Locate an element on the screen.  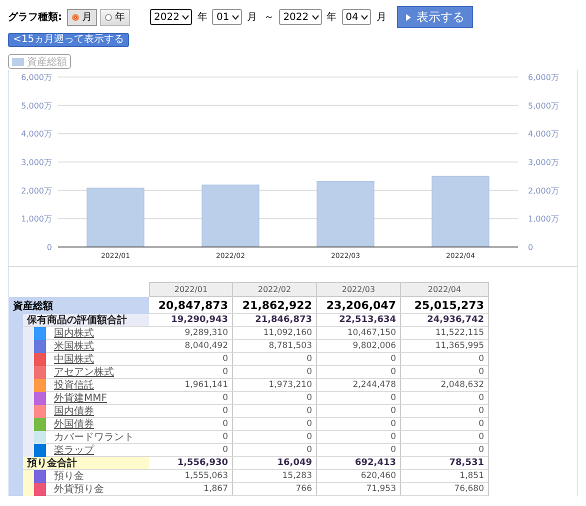
table-cell: 1,851 is located at coordinates (445, 476).